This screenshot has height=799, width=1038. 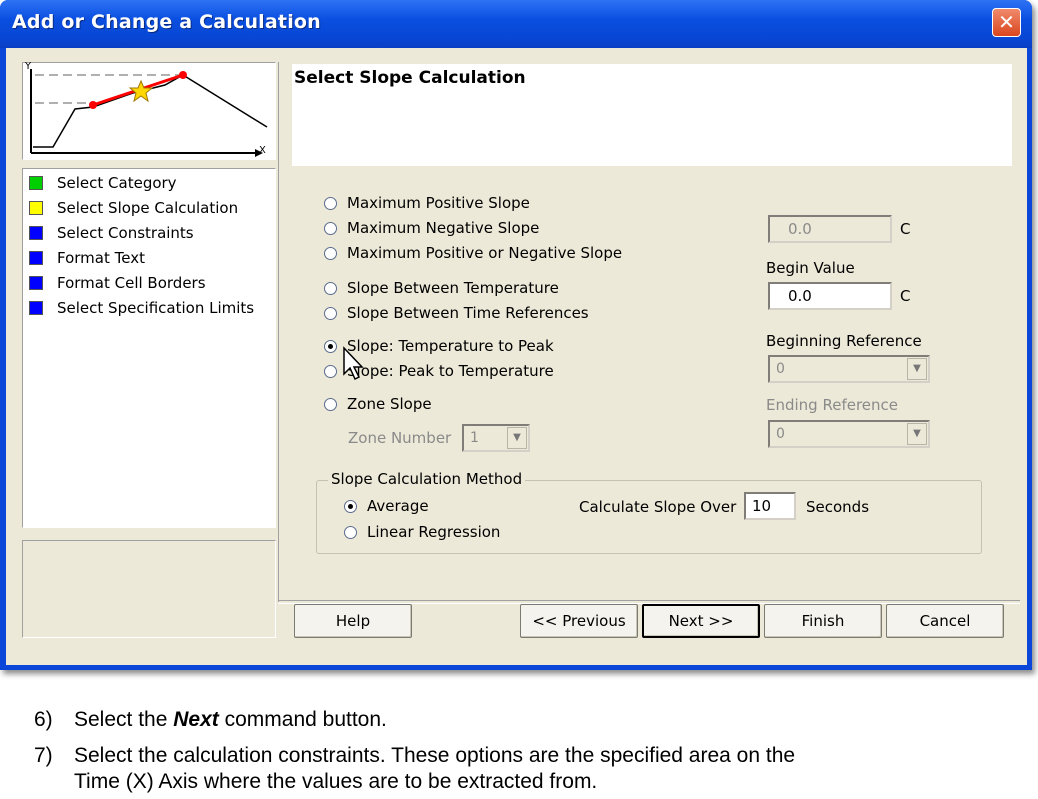 What do you see at coordinates (770, 506) in the screenshot?
I see `slope-seconds-field: 10` at bounding box center [770, 506].